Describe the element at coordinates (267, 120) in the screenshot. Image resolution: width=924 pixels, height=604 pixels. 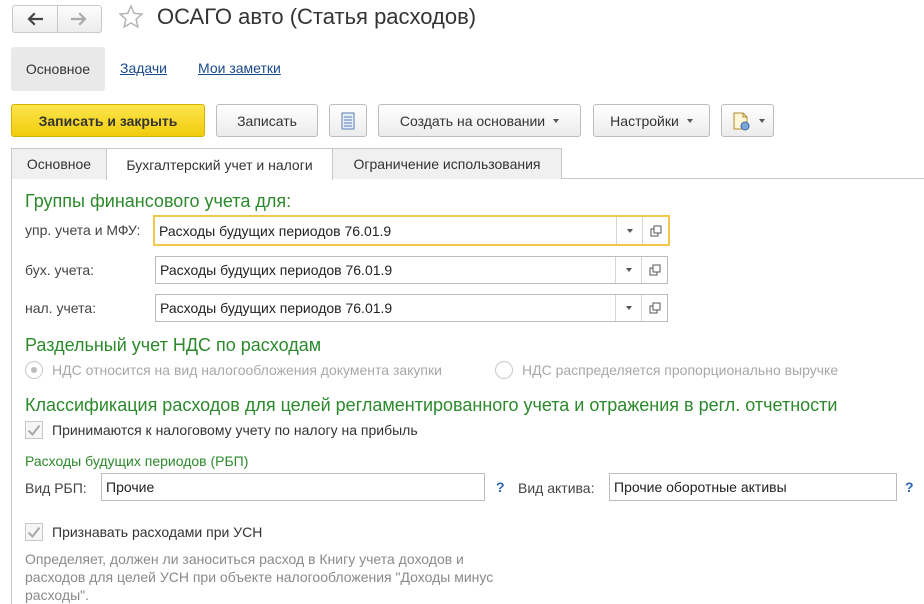
I see `save-button: Записать` at that location.